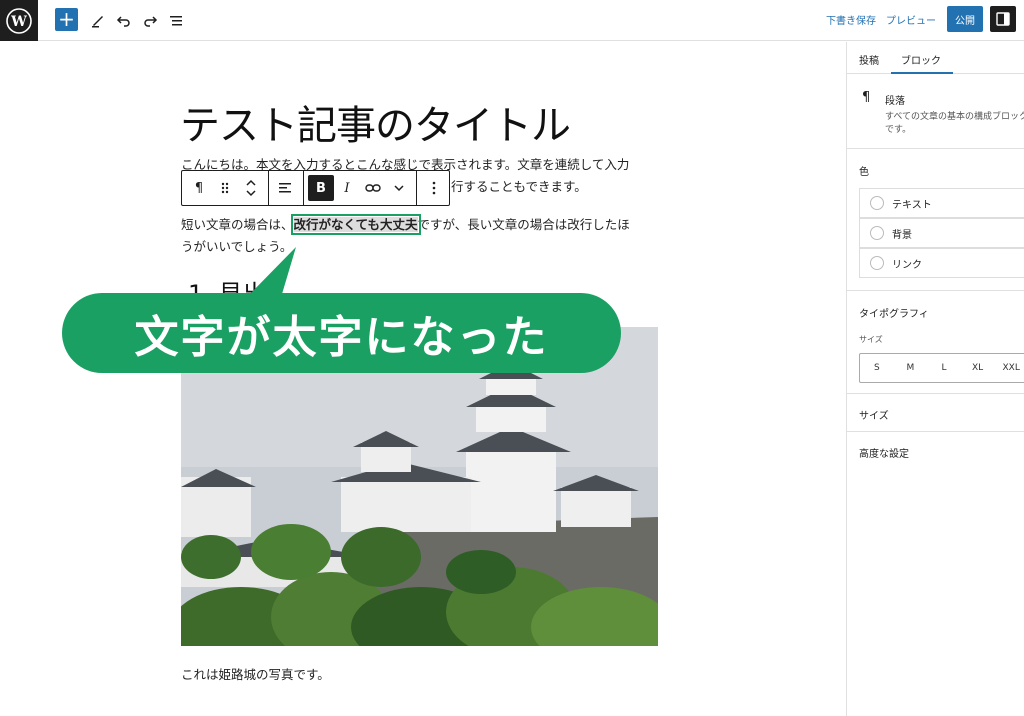 The image size is (1024, 716). I want to click on color-text-label: テキスト, so click(912, 205).